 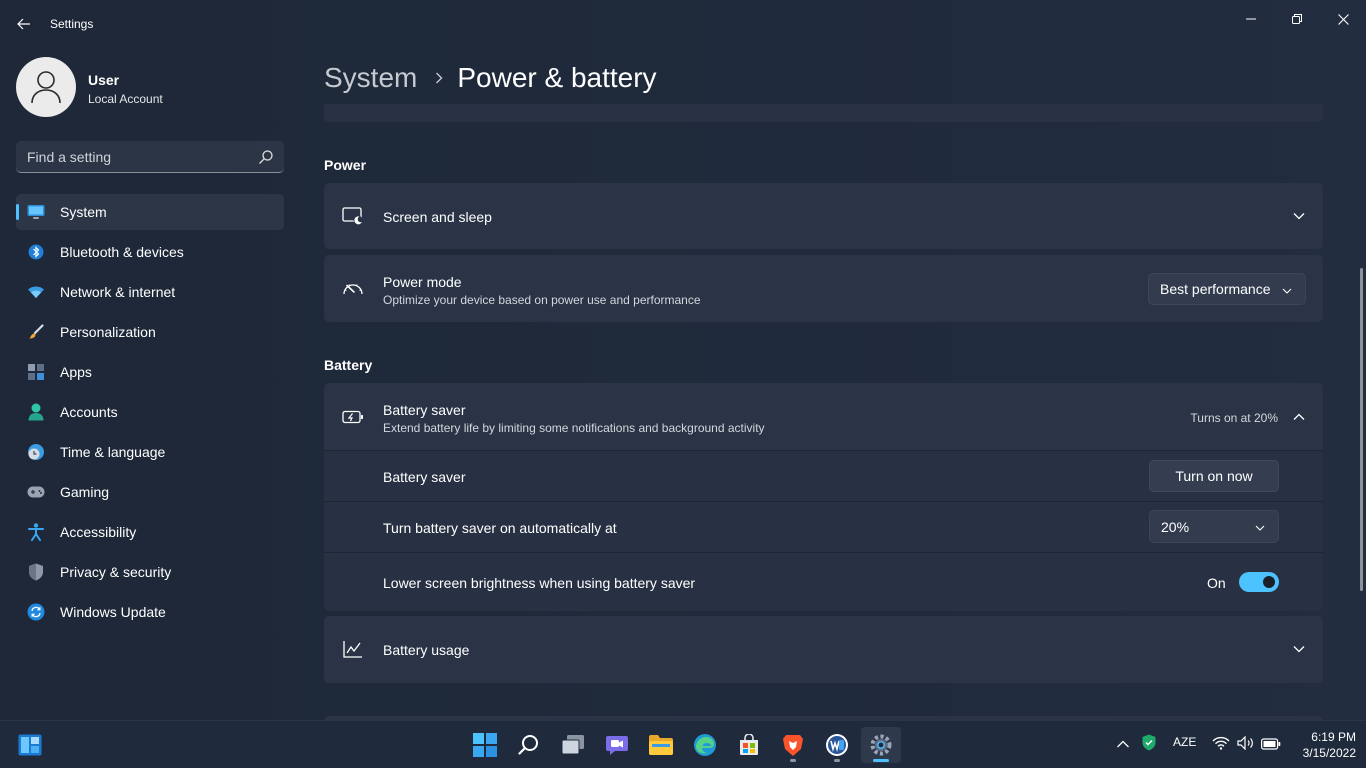 I want to click on row-label: Turn battery saver on automatically at, so click(x=500, y=528).